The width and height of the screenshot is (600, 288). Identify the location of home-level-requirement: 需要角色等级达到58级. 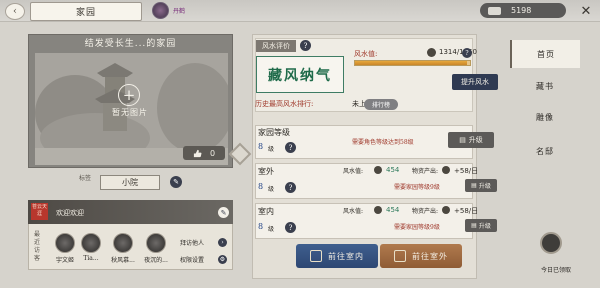
(383, 142).